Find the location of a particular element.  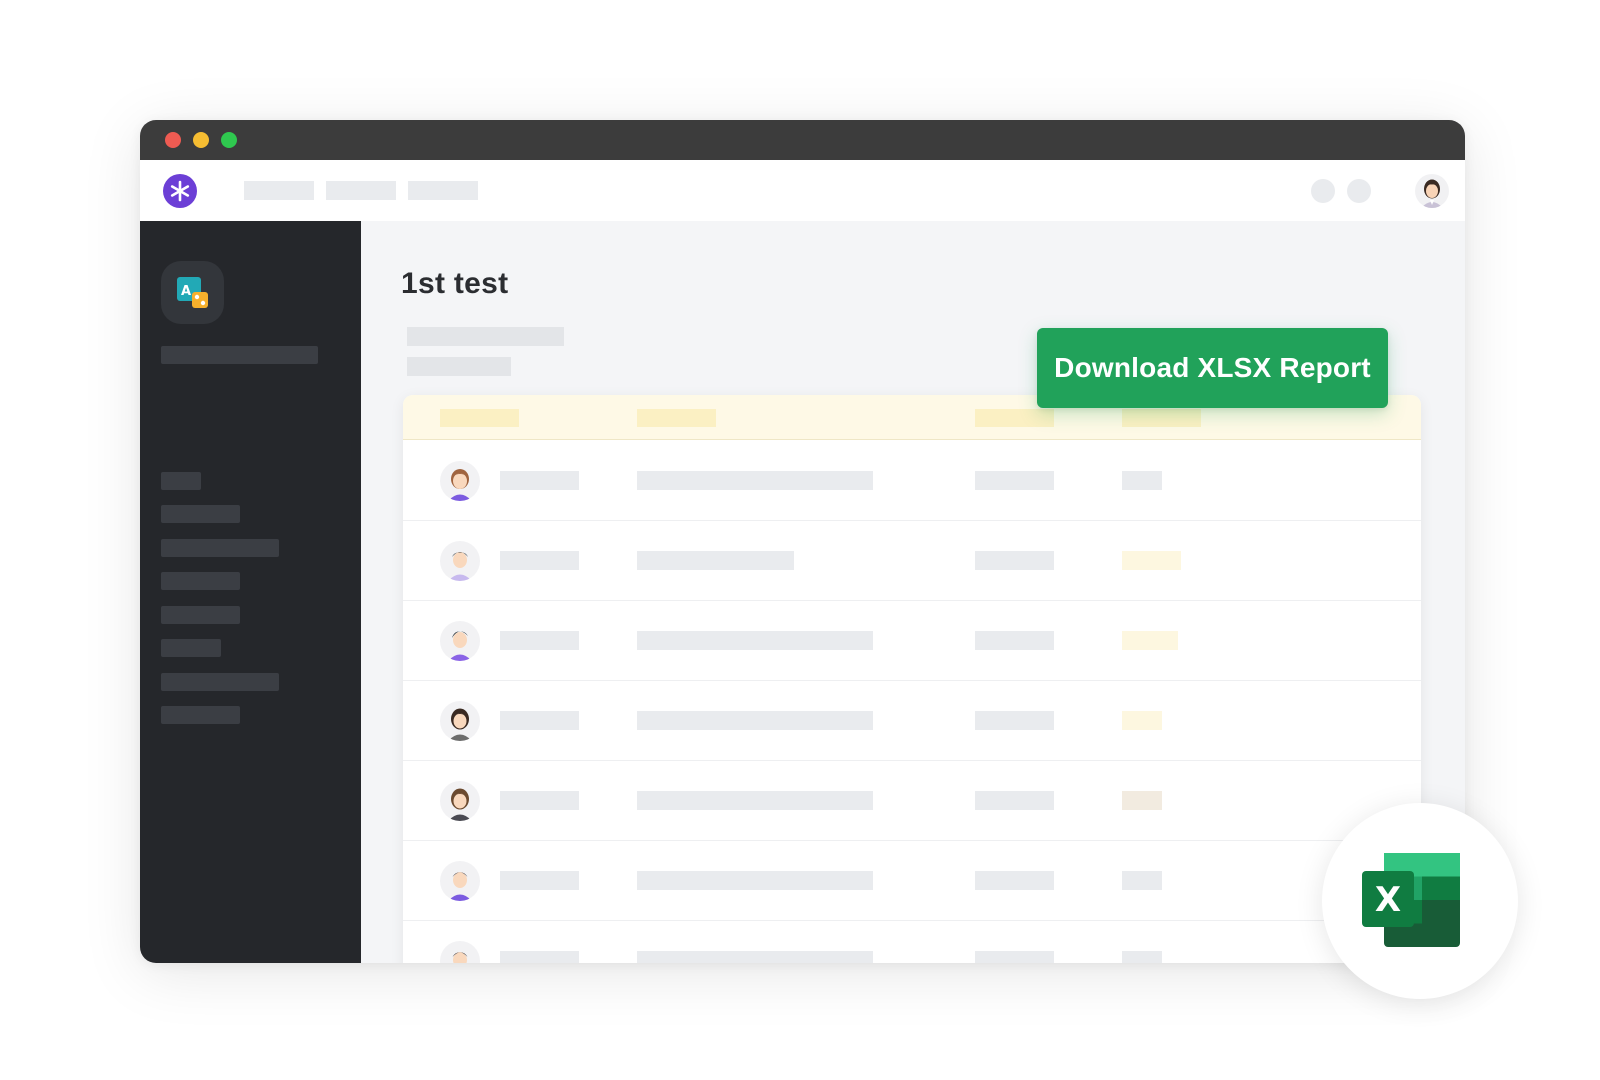

svg-text: X is located at coordinates (1388, 900).